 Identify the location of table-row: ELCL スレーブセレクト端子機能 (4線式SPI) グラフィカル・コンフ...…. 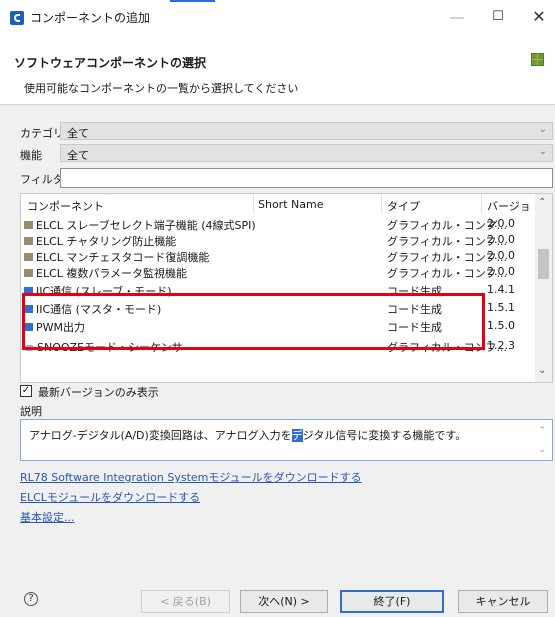
(278, 224).